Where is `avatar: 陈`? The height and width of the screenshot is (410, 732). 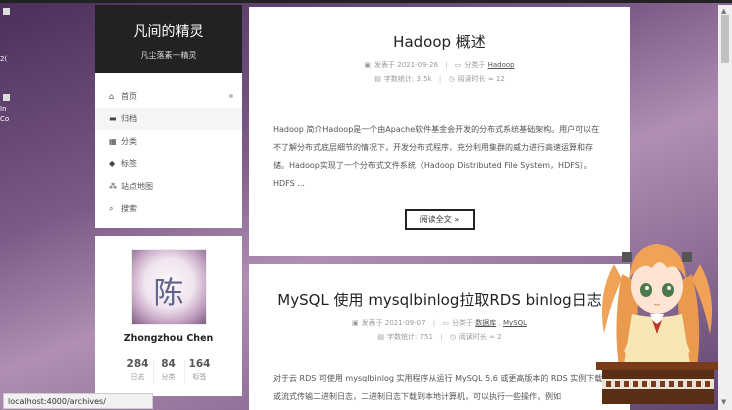 avatar: 陈 is located at coordinates (168, 287).